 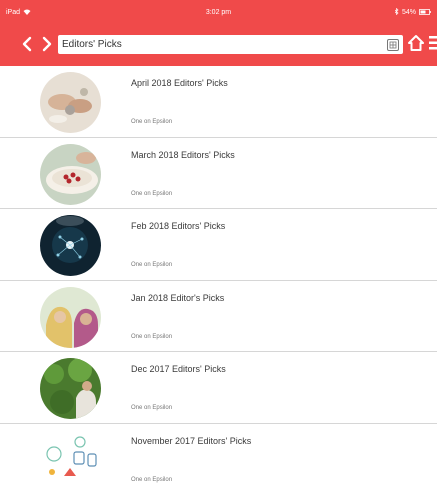 What do you see at coordinates (425, 12) in the screenshot?
I see `battery-icon` at bounding box center [425, 12].